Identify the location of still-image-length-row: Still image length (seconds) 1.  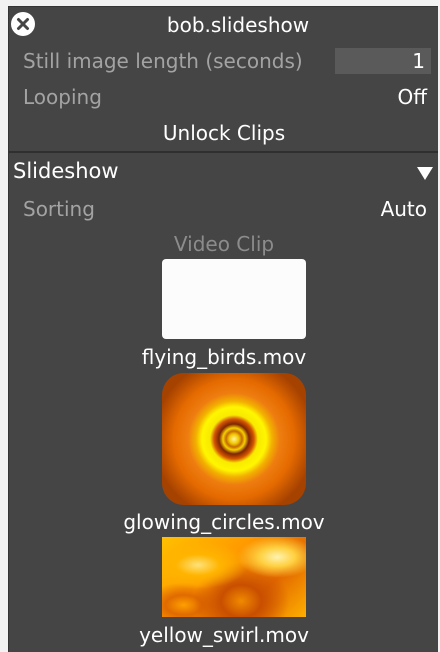
(223, 61).